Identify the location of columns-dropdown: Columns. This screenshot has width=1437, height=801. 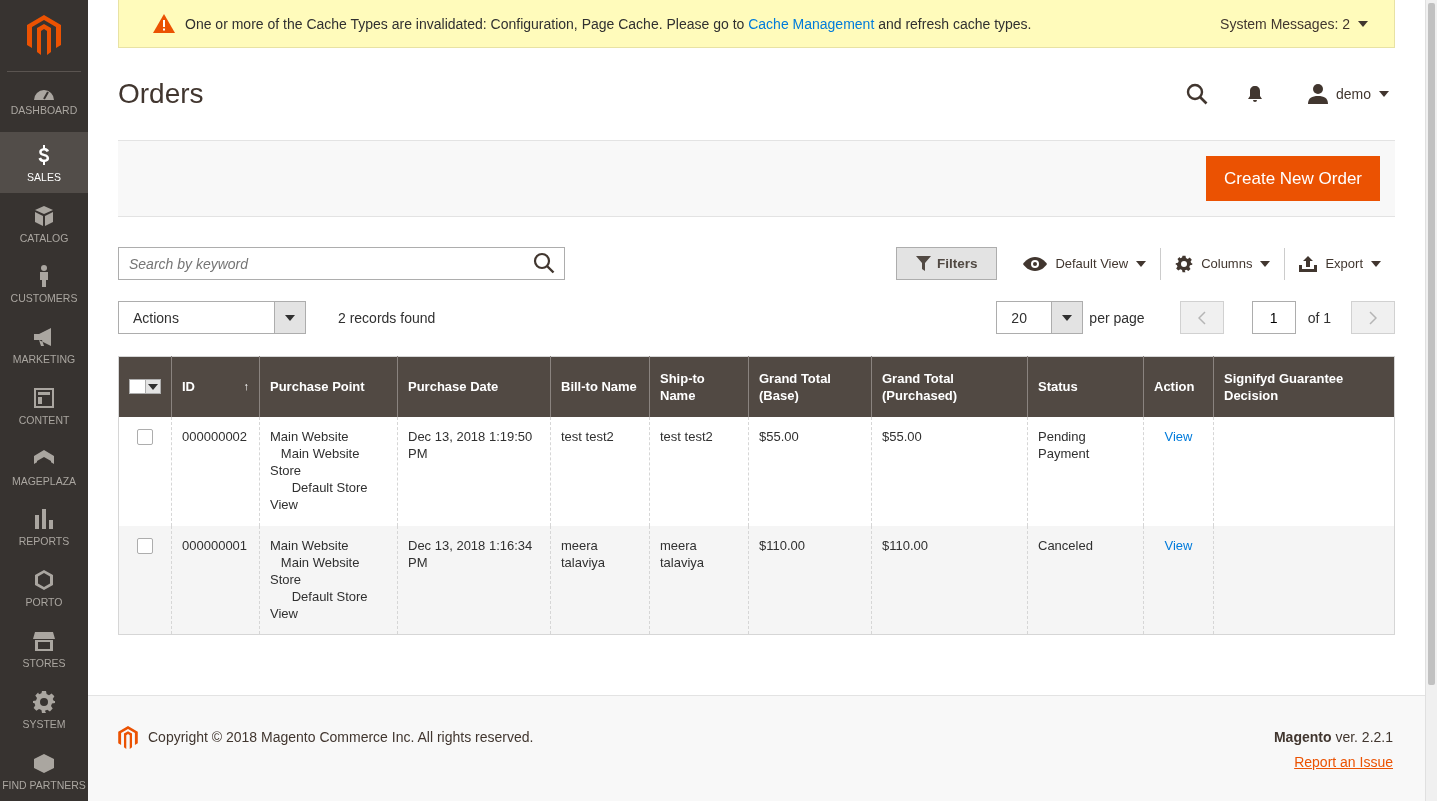
(1223, 263).